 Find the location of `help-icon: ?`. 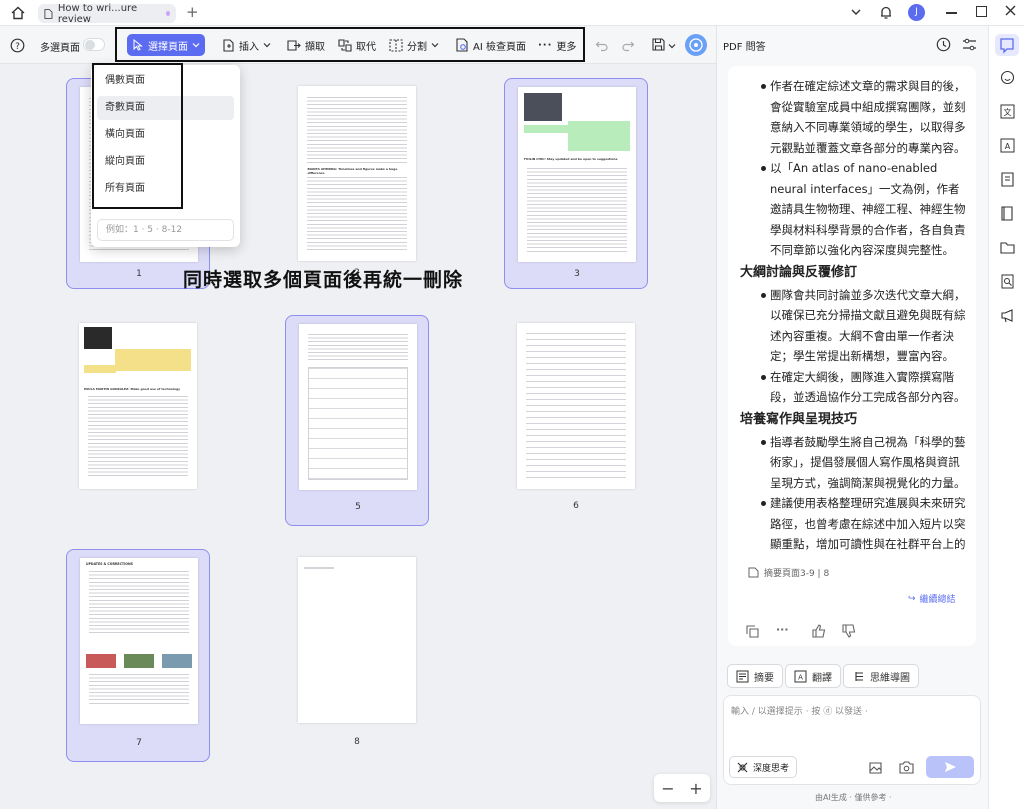

help-icon: ? is located at coordinates (17, 45).